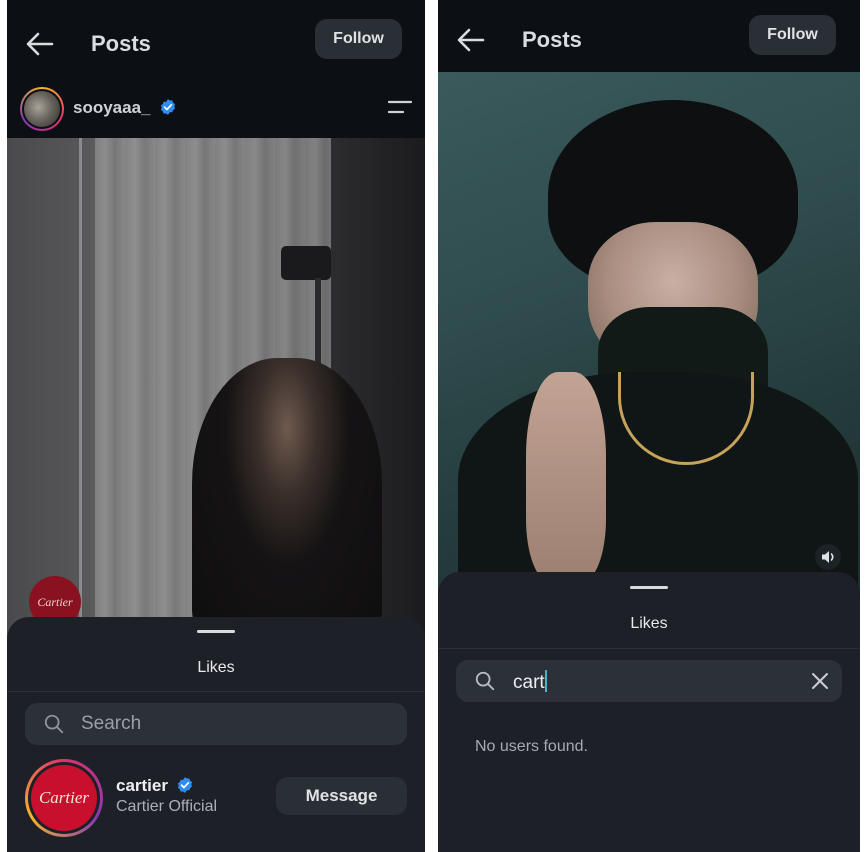  What do you see at coordinates (306, 263) in the screenshot?
I see `studio-light` at bounding box center [306, 263].